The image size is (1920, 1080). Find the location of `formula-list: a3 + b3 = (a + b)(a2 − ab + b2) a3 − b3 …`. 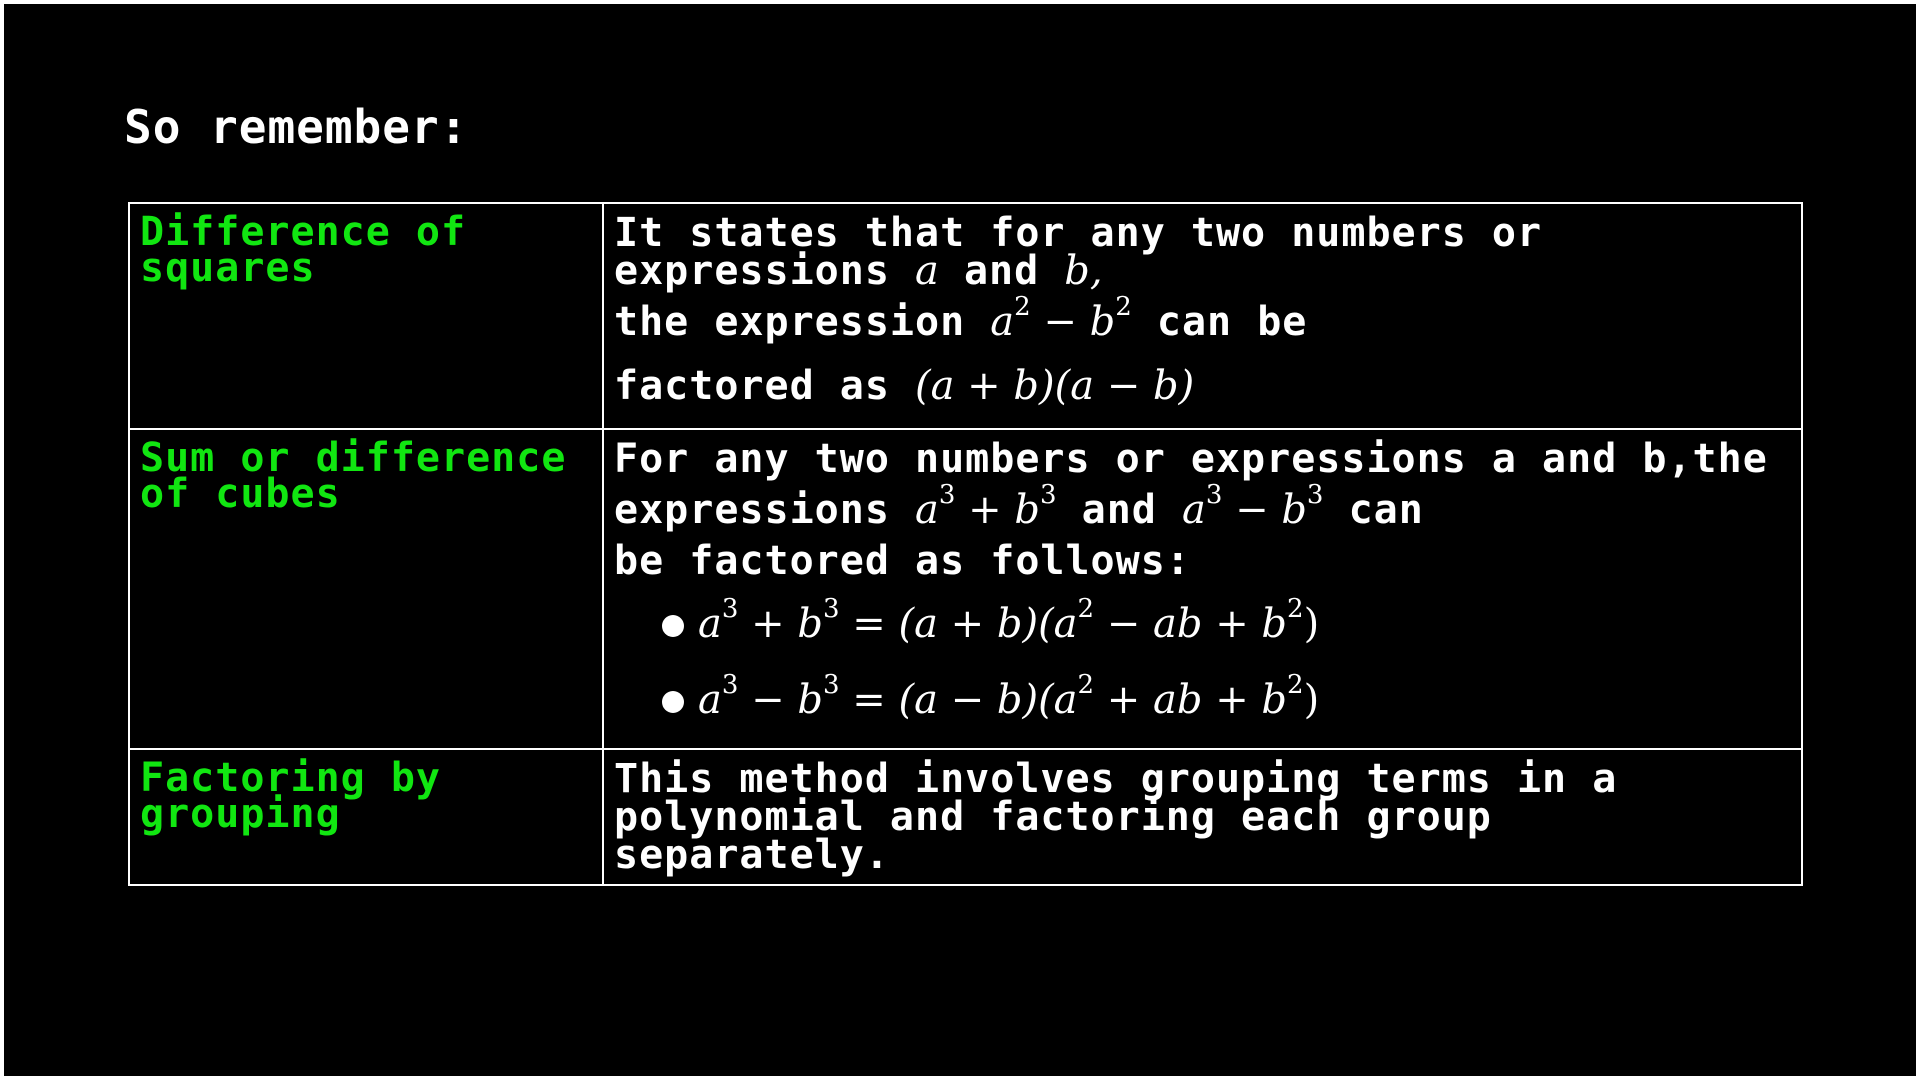

formula-list: a3 + b3 = (a + b)(a2 − ab + b2) a3 − b3 … is located at coordinates (1202, 662).